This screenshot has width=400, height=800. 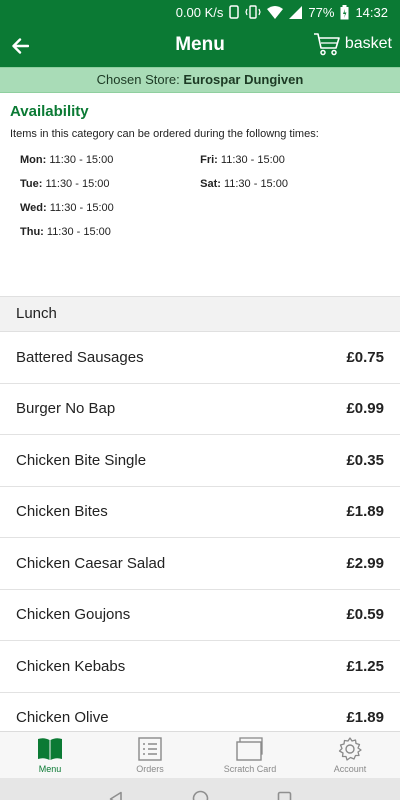 I want to click on menu-item: Battered Sausages £0.75, so click(x=200, y=358).